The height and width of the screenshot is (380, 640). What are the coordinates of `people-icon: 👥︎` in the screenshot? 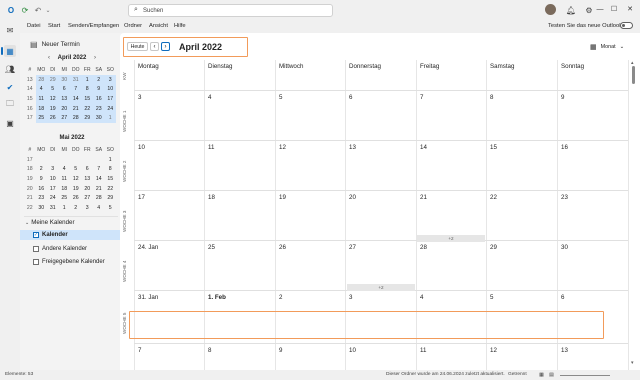 It's located at (10, 69).